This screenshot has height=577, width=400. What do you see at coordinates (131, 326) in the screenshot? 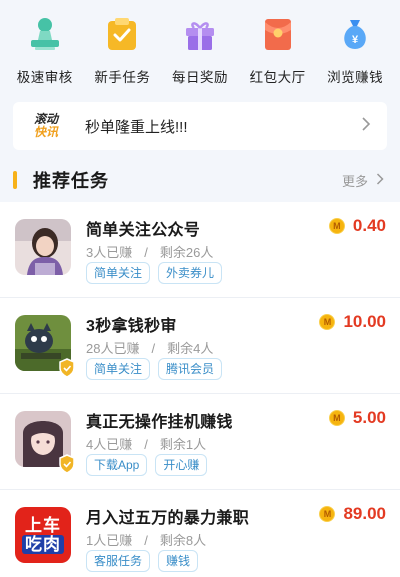
I see `task-title: 3秒拿钱秒审` at bounding box center [131, 326].